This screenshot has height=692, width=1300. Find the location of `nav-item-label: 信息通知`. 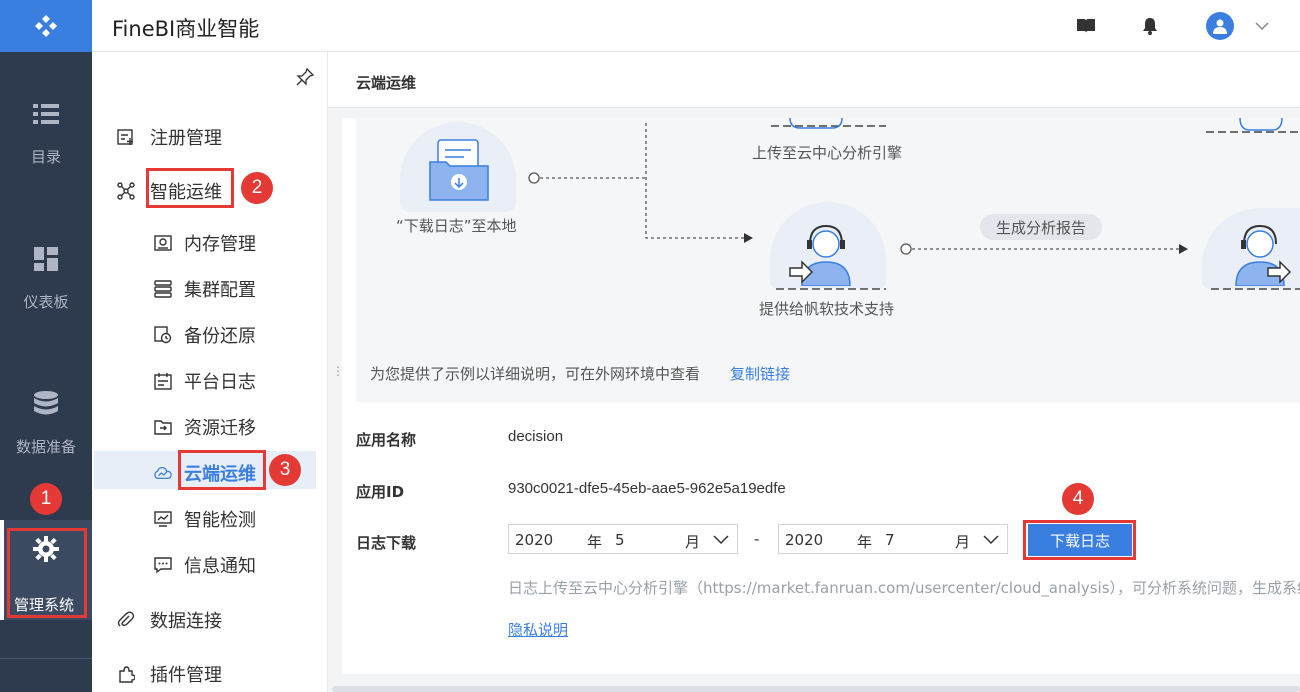

nav-item-label: 信息通知 is located at coordinates (220, 566).